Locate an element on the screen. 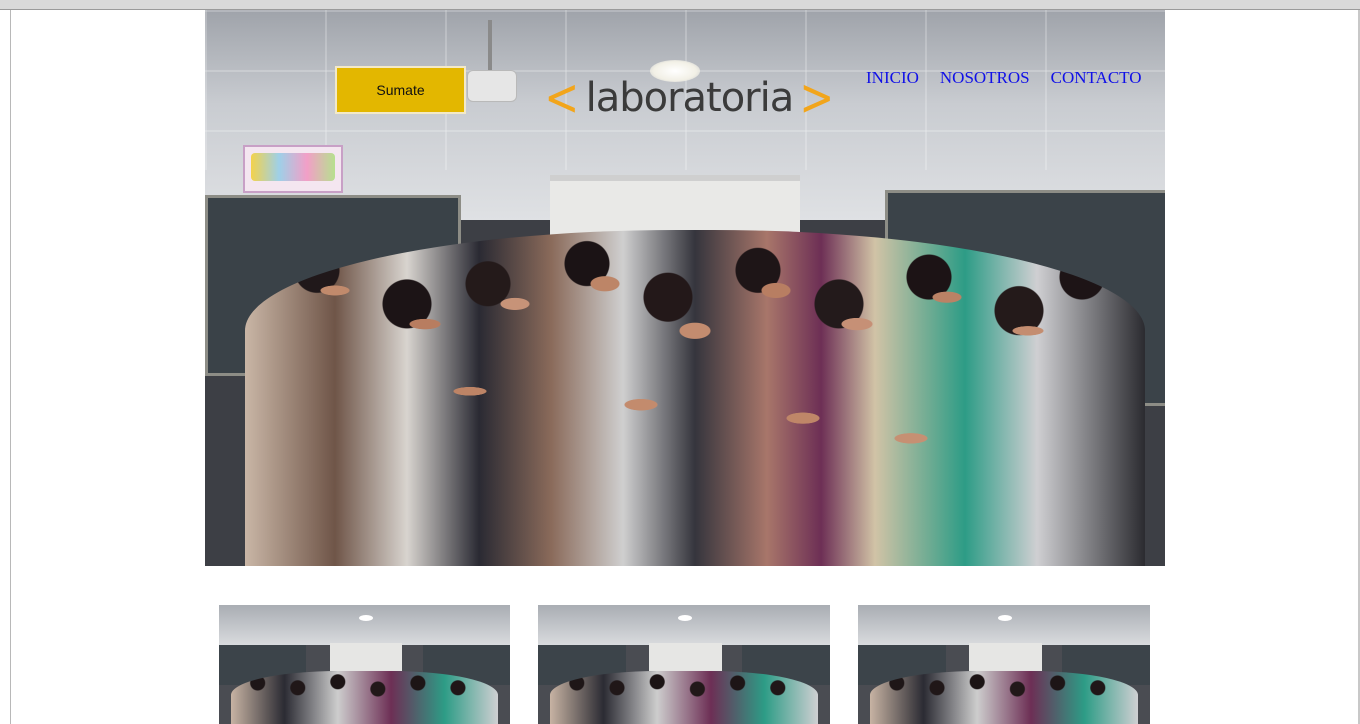 Image resolution: width=1360 pixels, height=724 pixels. nav-link-inicio: INICIO is located at coordinates (892, 78).